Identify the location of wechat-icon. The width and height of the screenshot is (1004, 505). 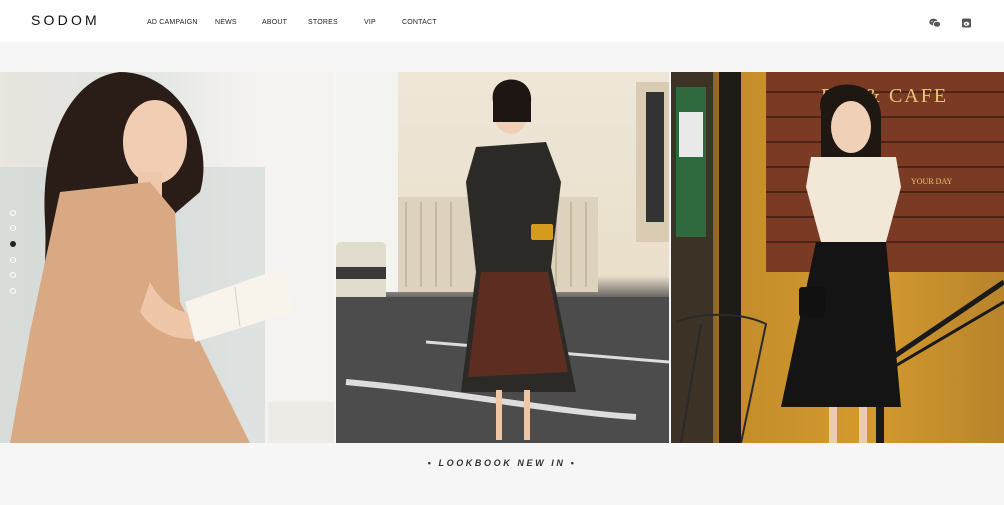
(935, 23).